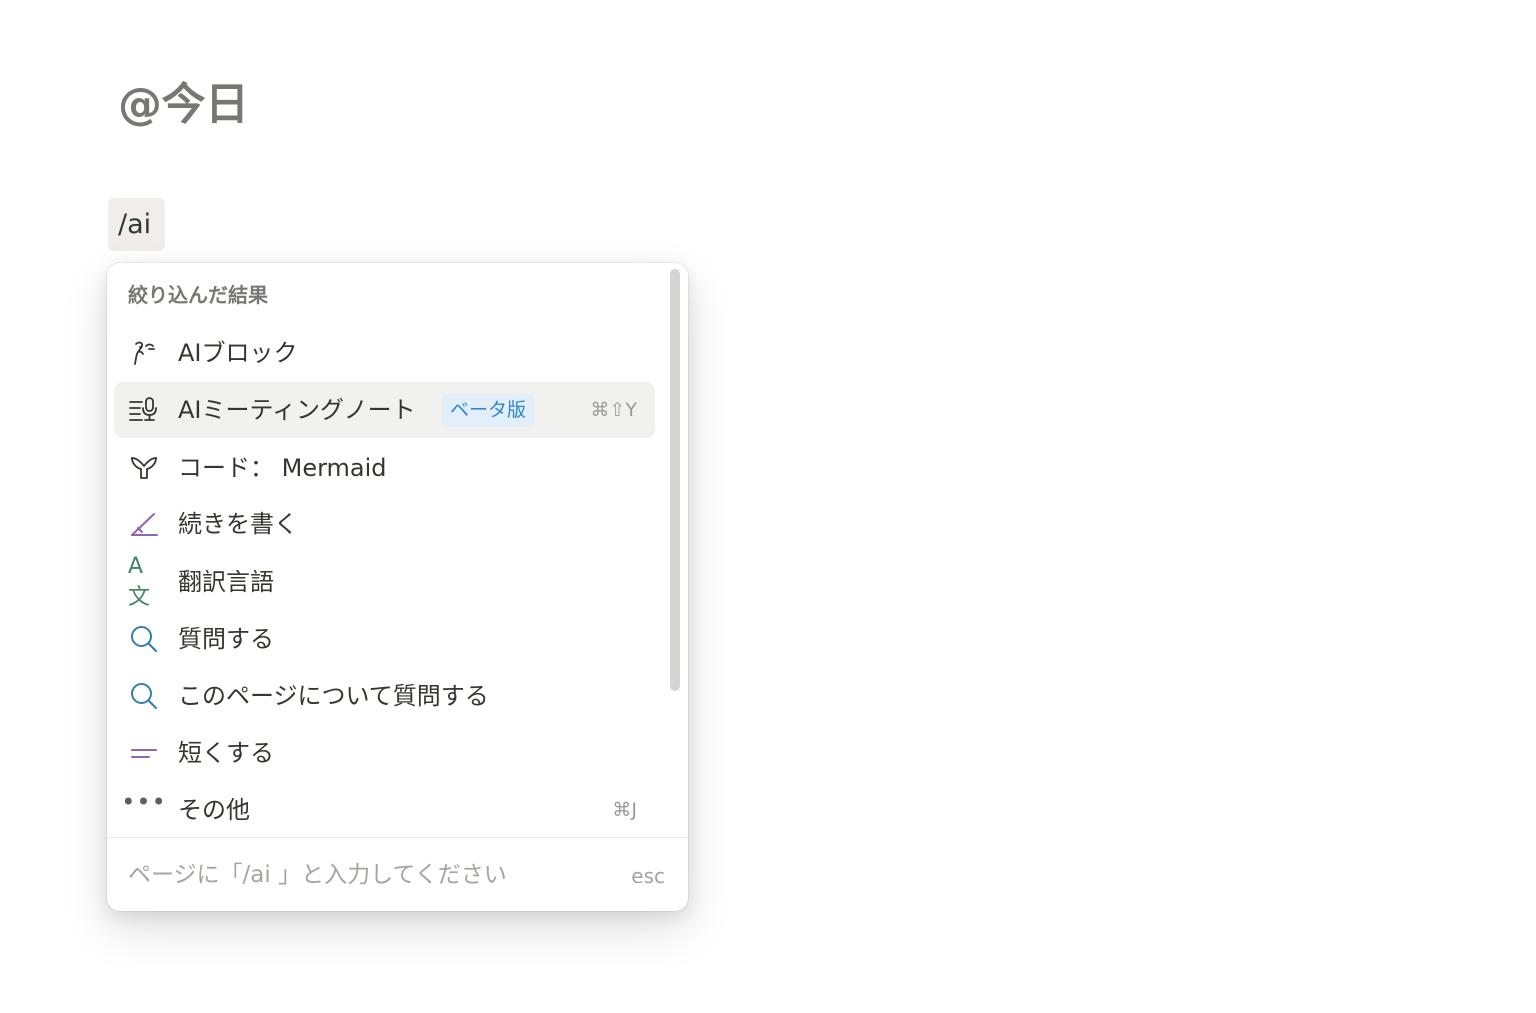  I want to click on shortcut-hint: ⌘J, so click(624, 810).